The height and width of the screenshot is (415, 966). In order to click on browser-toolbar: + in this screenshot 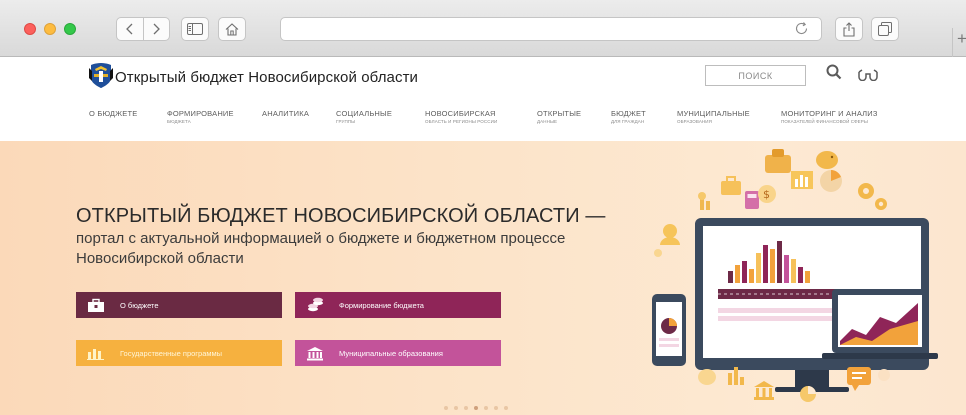, I will do `click(483, 29)`.